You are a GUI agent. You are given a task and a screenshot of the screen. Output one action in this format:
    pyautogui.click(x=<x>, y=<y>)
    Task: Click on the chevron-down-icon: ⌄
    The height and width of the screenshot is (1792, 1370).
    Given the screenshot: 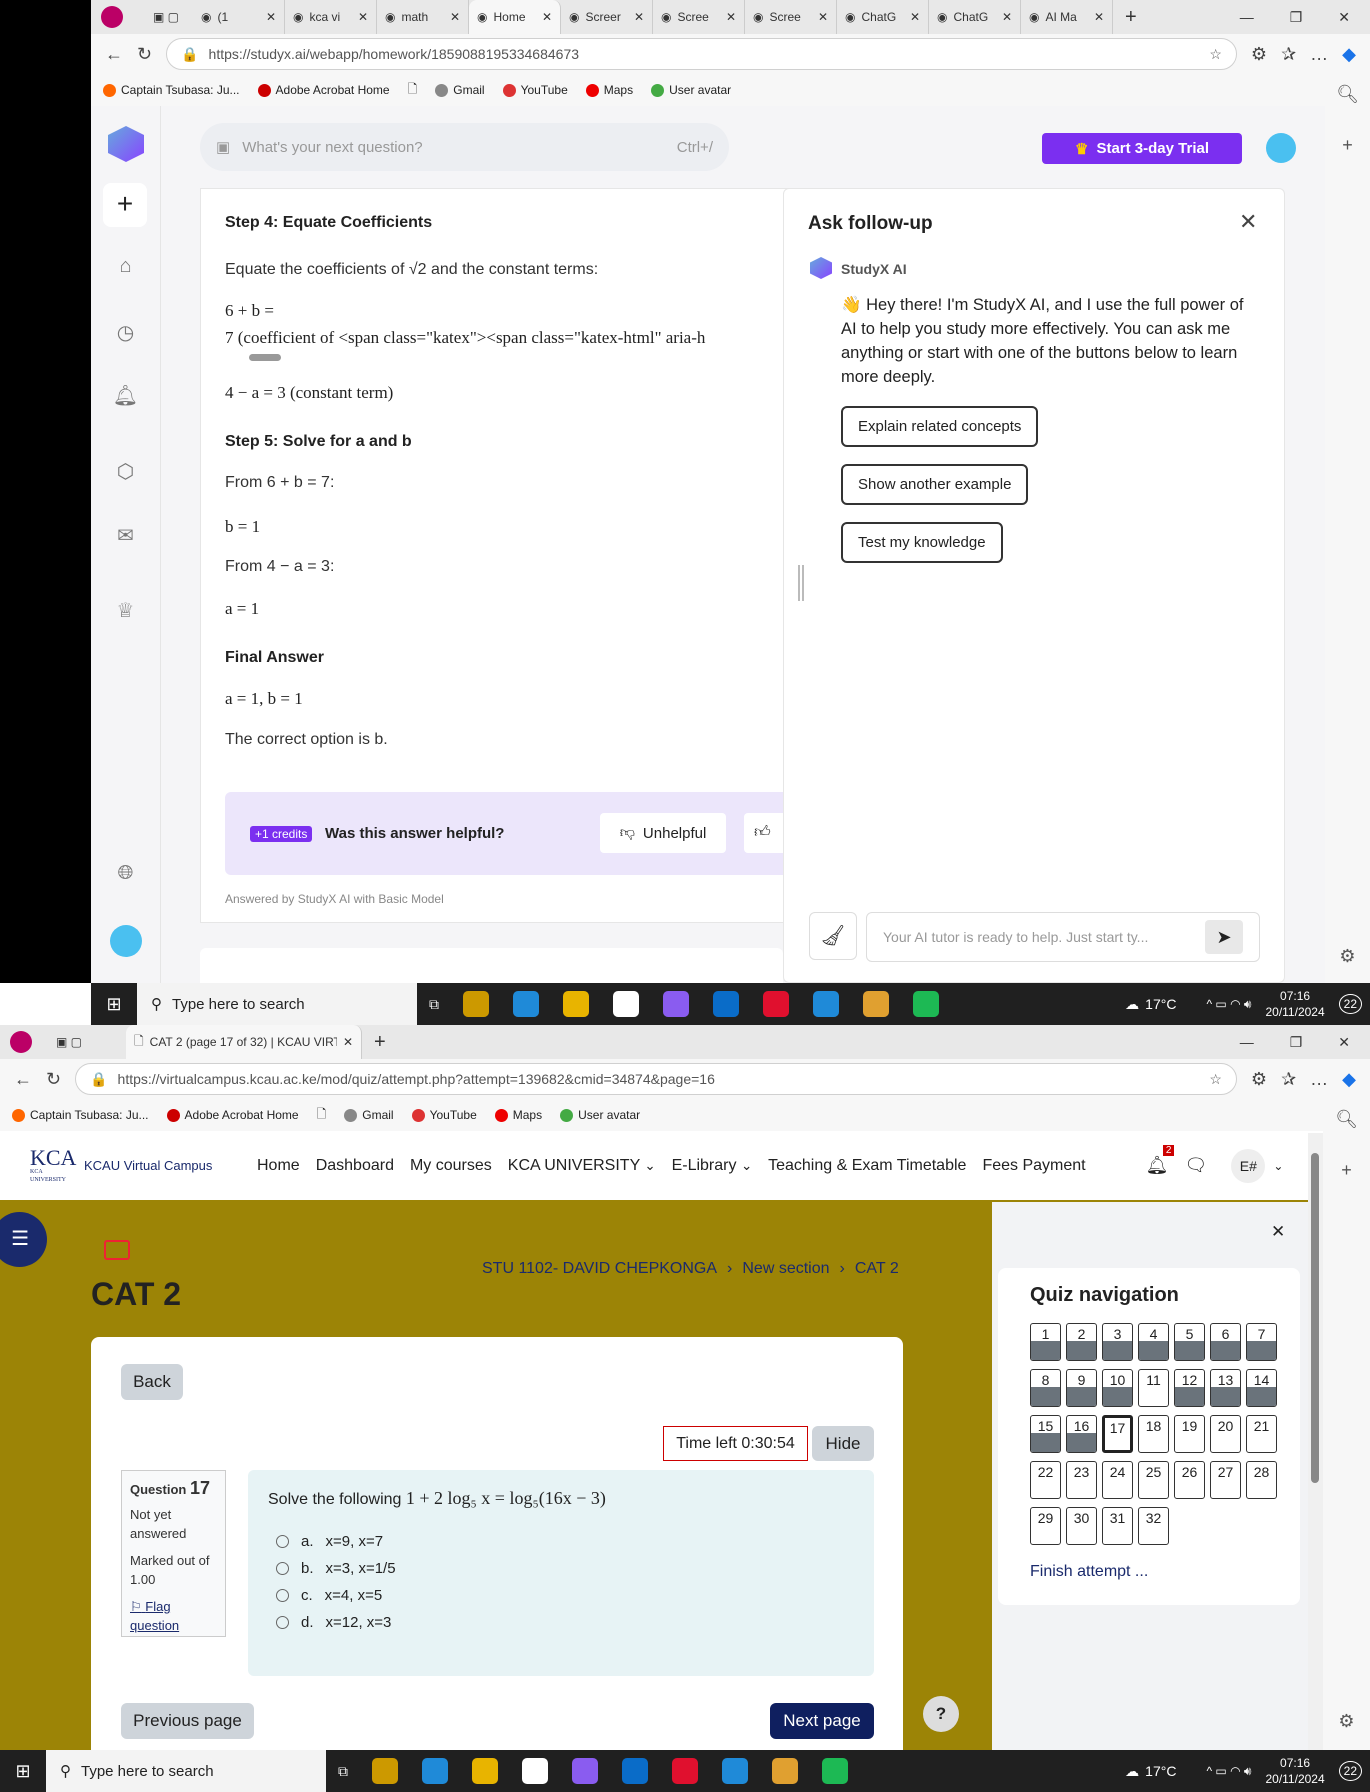 What is the action you would take?
    pyautogui.click(x=1278, y=1166)
    